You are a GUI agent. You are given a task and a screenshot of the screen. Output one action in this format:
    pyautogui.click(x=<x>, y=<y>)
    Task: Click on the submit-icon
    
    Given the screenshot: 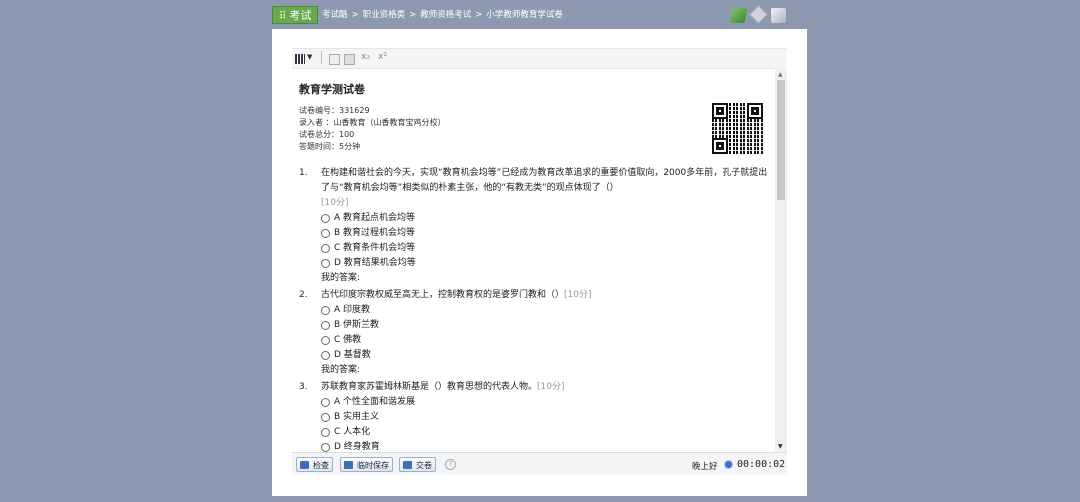 What is the action you would take?
    pyautogui.click(x=407, y=465)
    